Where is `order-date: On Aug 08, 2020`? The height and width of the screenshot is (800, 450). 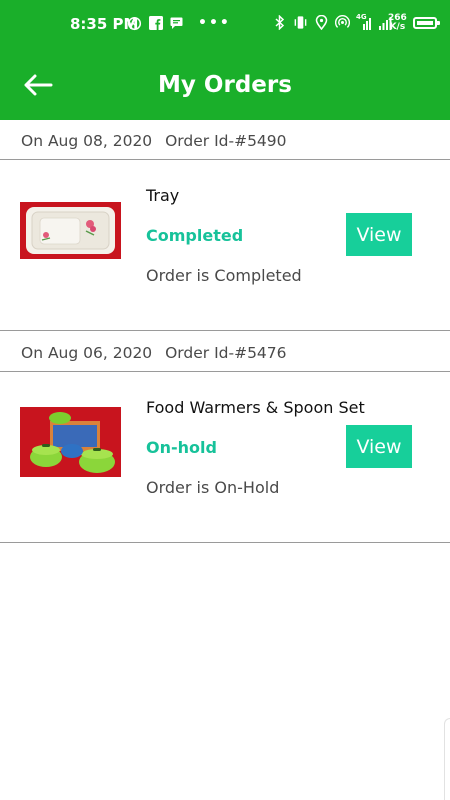
order-date: On Aug 08, 2020 is located at coordinates (87, 141).